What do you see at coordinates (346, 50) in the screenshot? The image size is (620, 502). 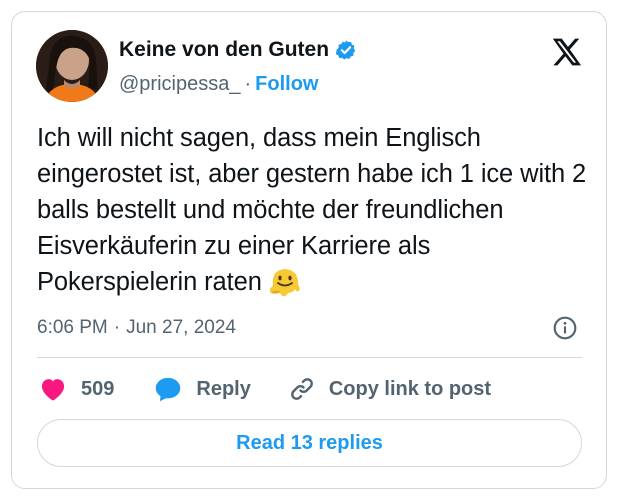 I see `verified-badge-icon` at bounding box center [346, 50].